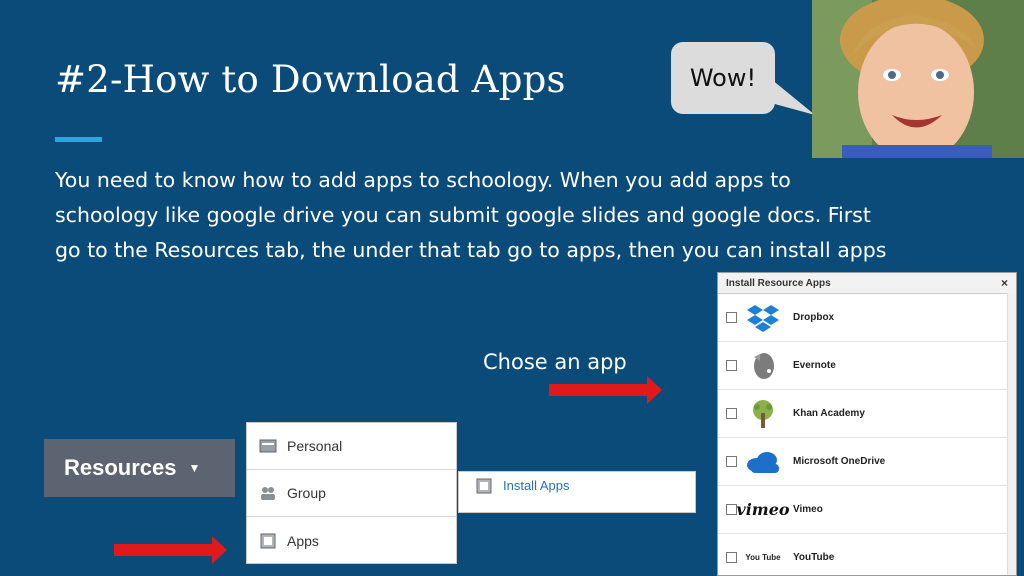 This screenshot has width=1024, height=576. Describe the element at coordinates (78, 139) in the screenshot. I see `title-underline` at that location.